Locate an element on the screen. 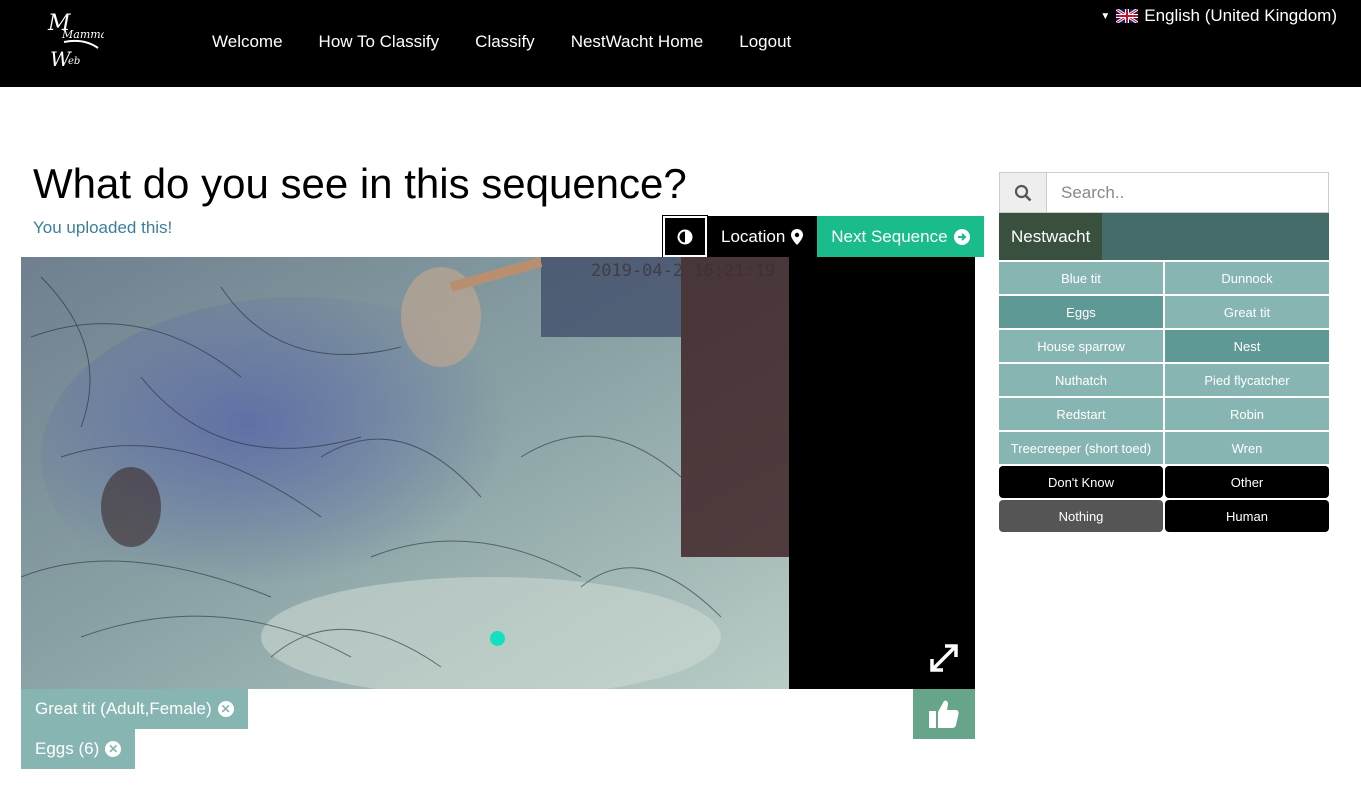  species-button-other: Other is located at coordinates (1247, 482).